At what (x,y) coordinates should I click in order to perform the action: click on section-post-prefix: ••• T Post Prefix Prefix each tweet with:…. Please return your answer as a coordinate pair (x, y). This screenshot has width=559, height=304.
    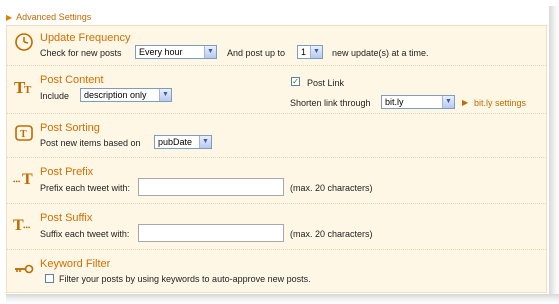
    Looking at the image, I should click on (276, 181).